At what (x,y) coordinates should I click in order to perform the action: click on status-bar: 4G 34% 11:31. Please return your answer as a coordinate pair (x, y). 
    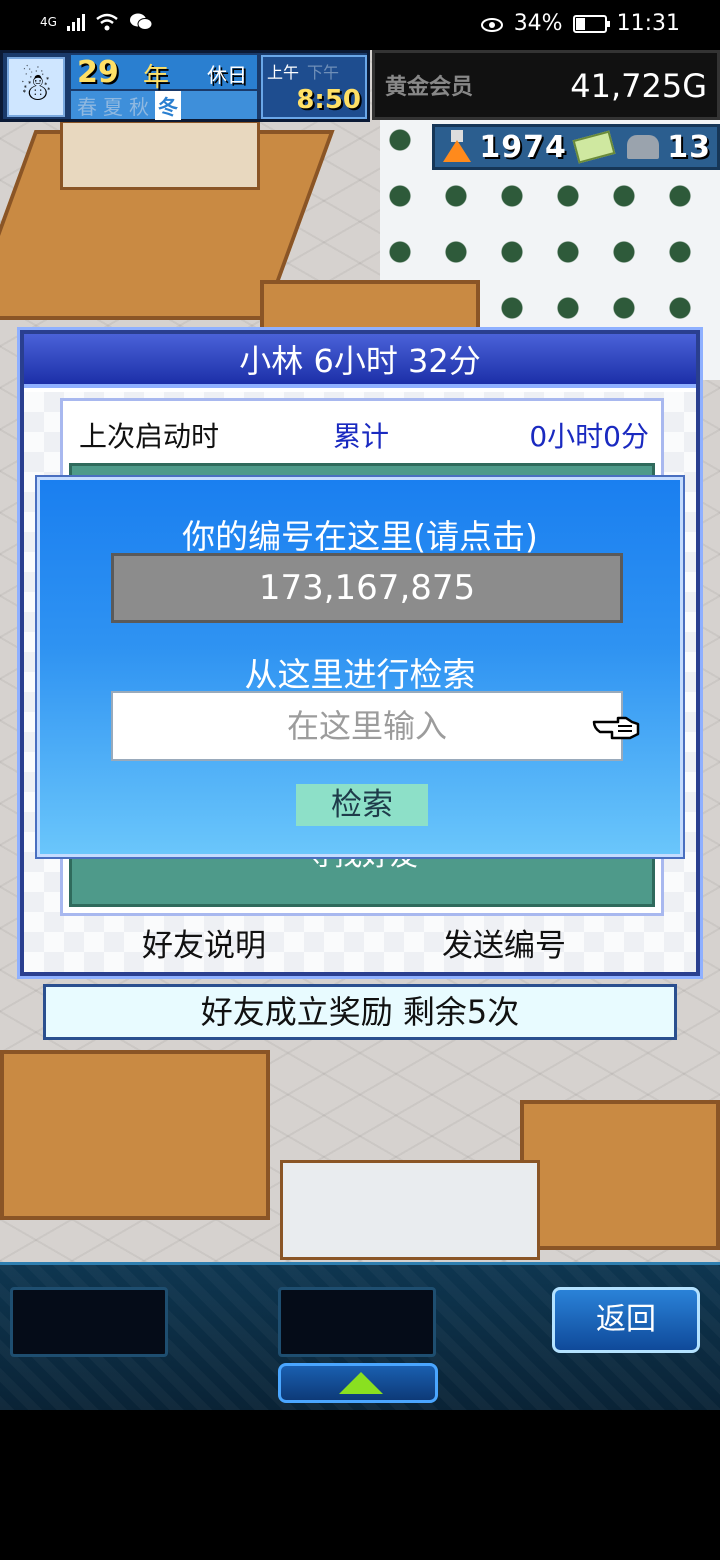
    Looking at the image, I should click on (360, 25).